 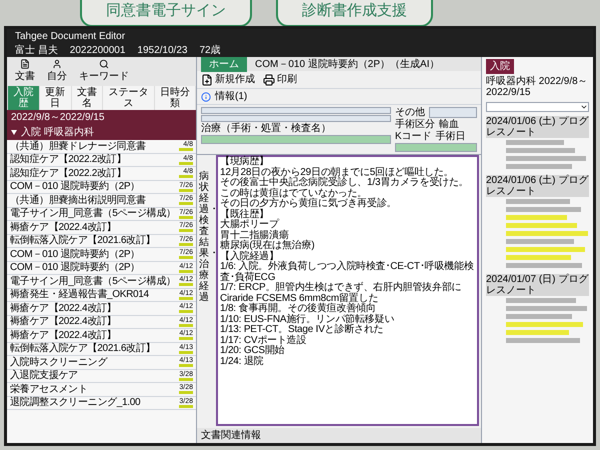 I want to click on document-title: 入退院支援ケア, so click(x=44, y=376).